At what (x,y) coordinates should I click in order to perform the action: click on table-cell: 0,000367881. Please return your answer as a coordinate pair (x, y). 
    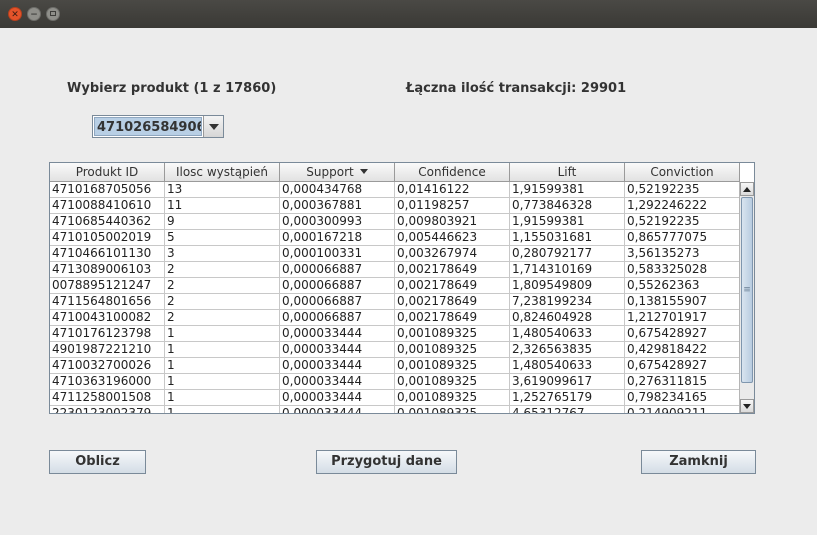
    Looking at the image, I should click on (337, 206).